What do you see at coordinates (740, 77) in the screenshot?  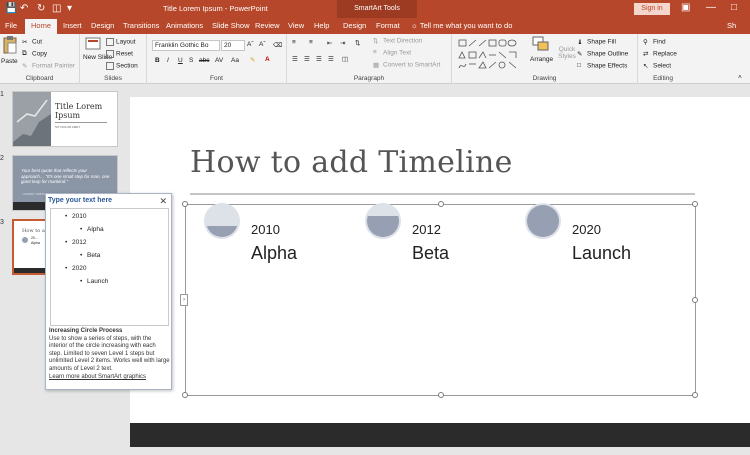 I see `collapse-ribbon-icon: ˄` at bounding box center [740, 77].